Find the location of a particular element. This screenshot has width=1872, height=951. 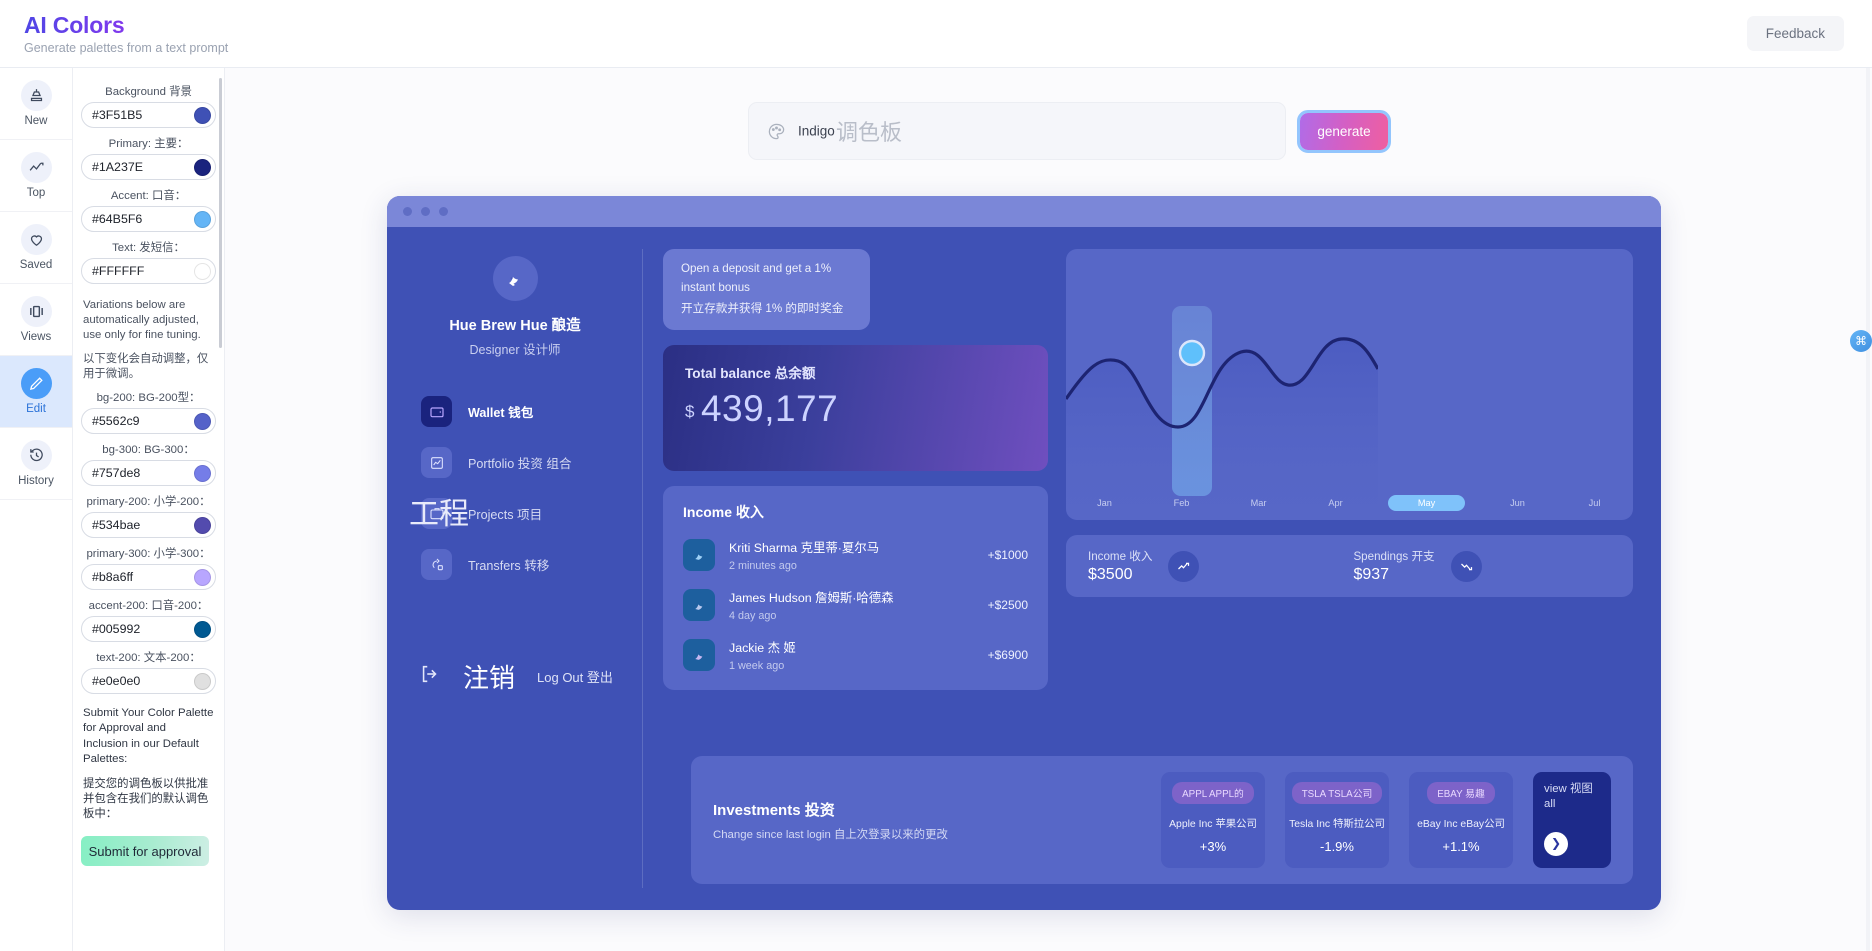

contact-avatar-icon is located at coordinates (699, 655).